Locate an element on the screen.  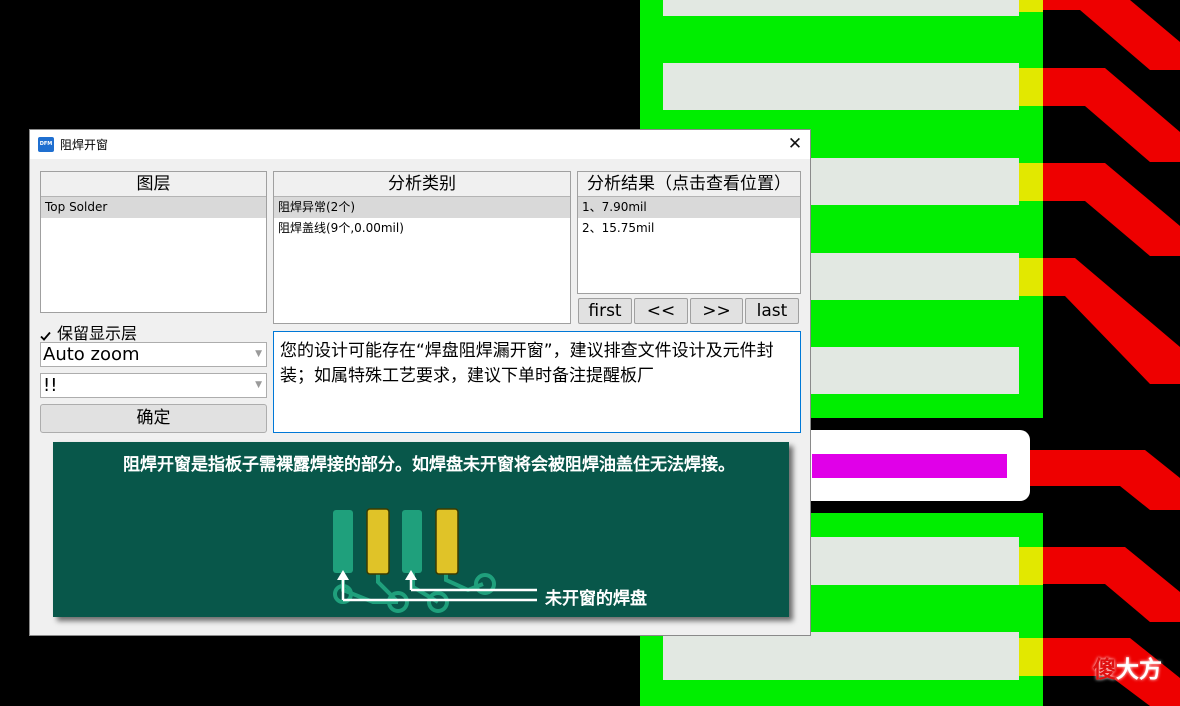
prev-button: << is located at coordinates (661, 311).